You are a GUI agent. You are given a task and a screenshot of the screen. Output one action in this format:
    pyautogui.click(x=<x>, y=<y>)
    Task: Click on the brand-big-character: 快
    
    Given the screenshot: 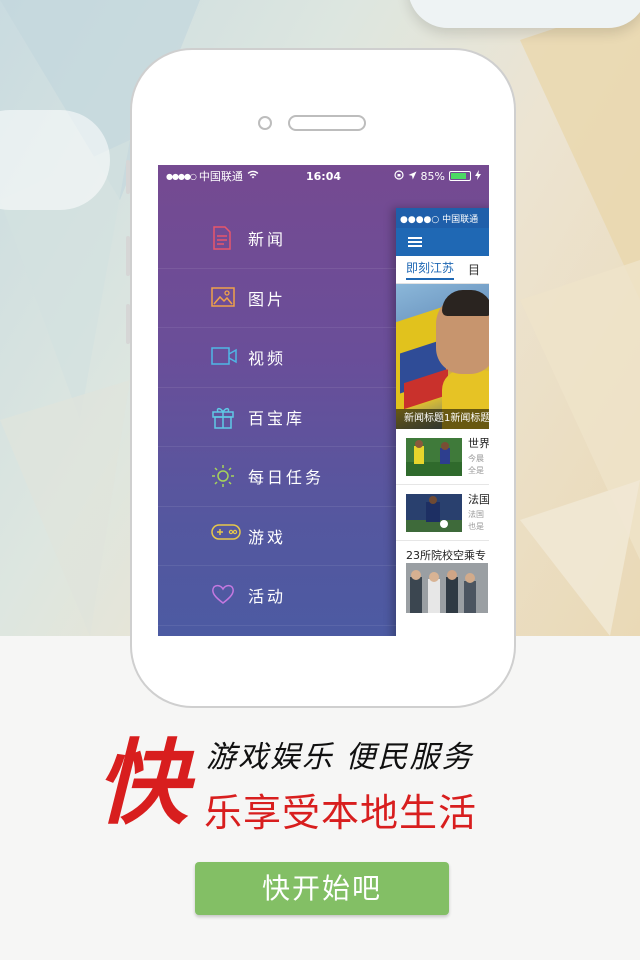 What is the action you would take?
    pyautogui.click(x=142, y=783)
    